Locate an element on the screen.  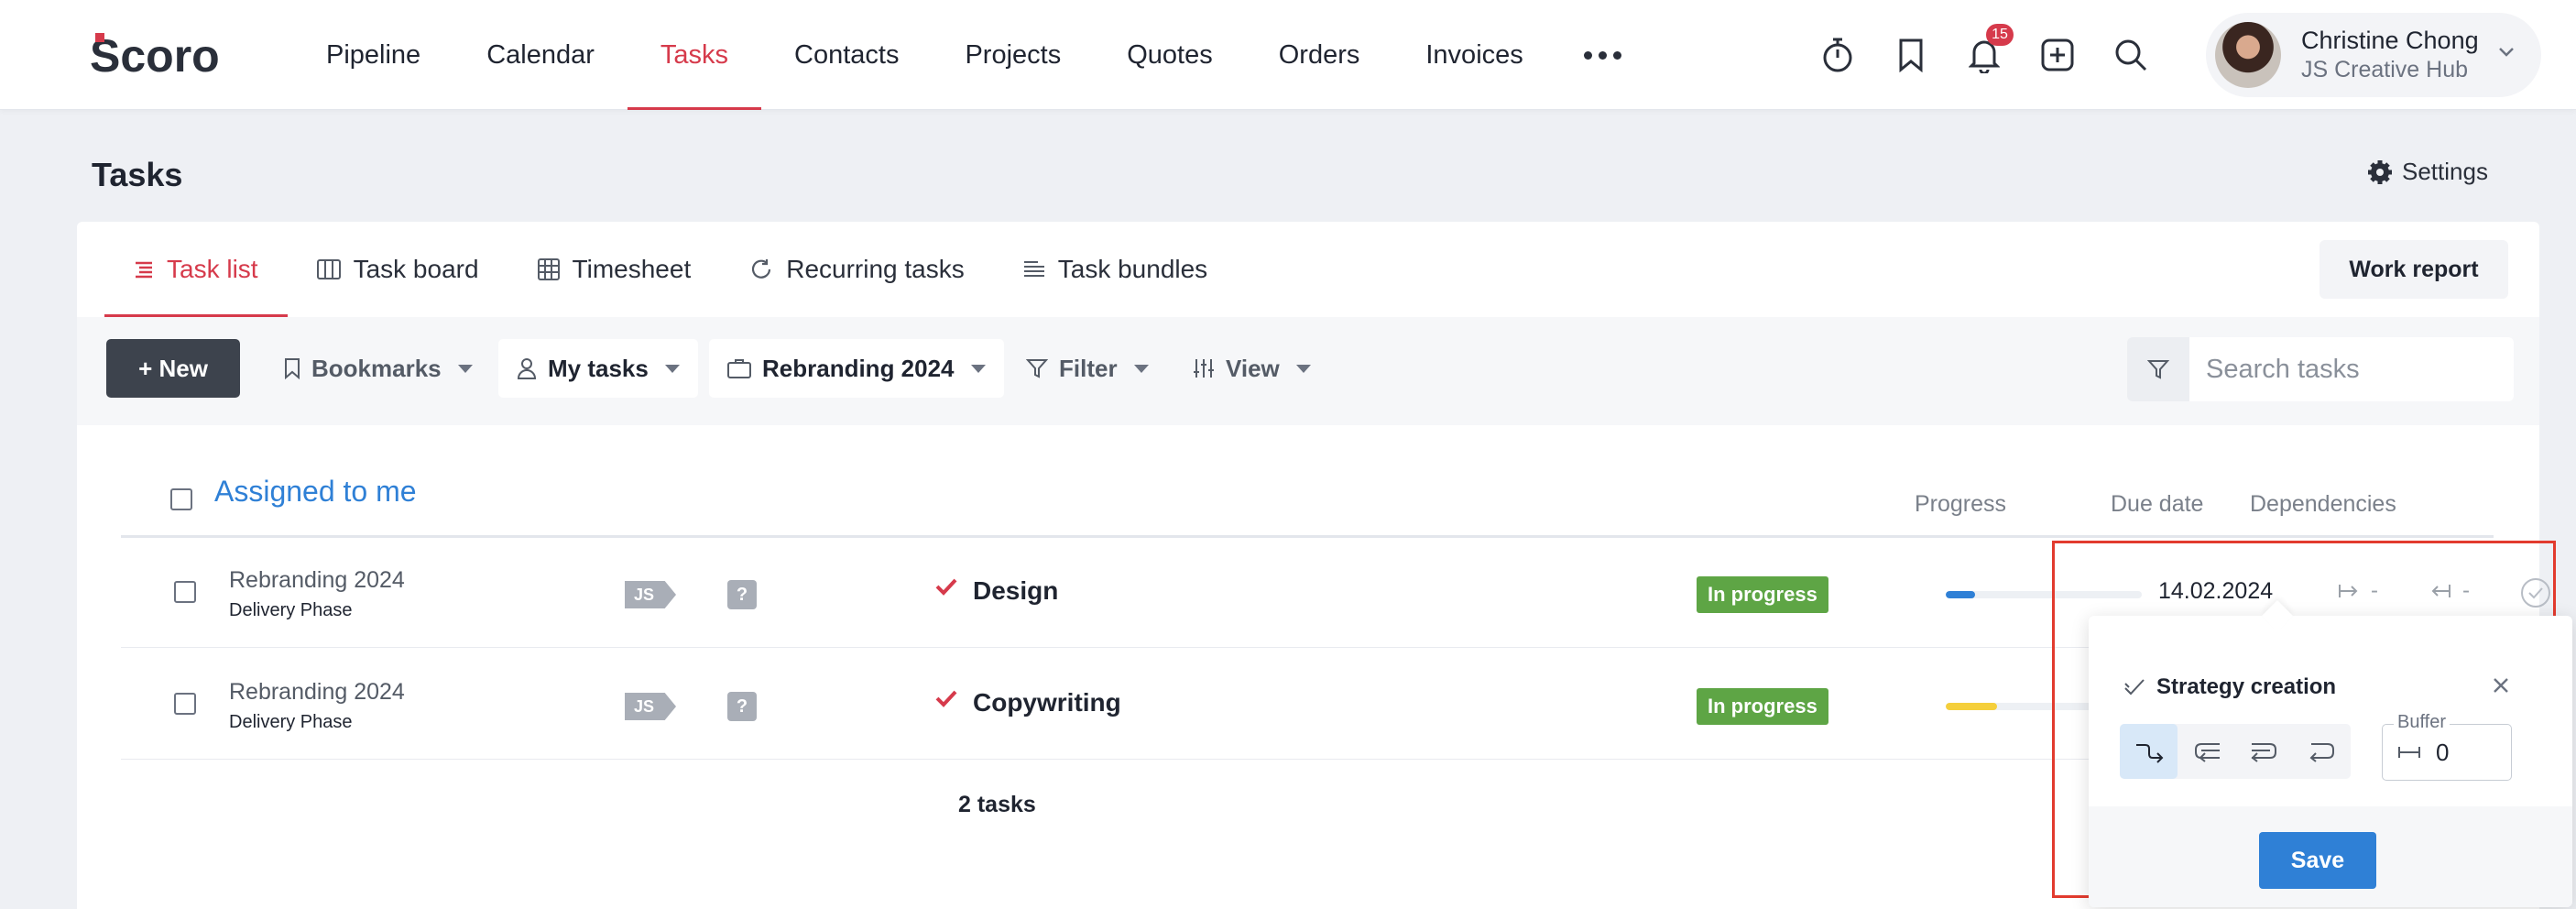
search-filter-button is located at coordinates (2158, 369).